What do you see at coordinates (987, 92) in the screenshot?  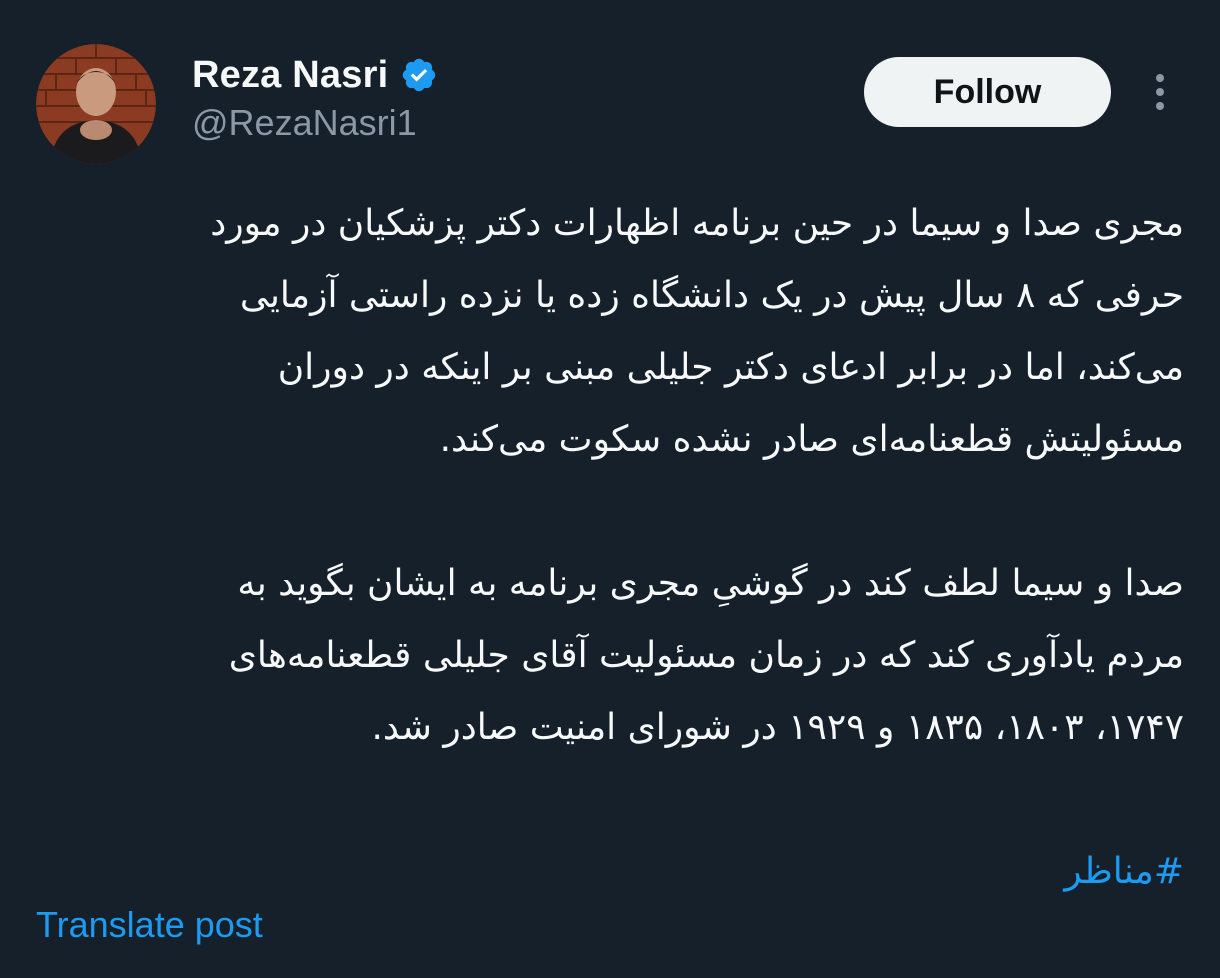 I see `follow-button: Follow` at bounding box center [987, 92].